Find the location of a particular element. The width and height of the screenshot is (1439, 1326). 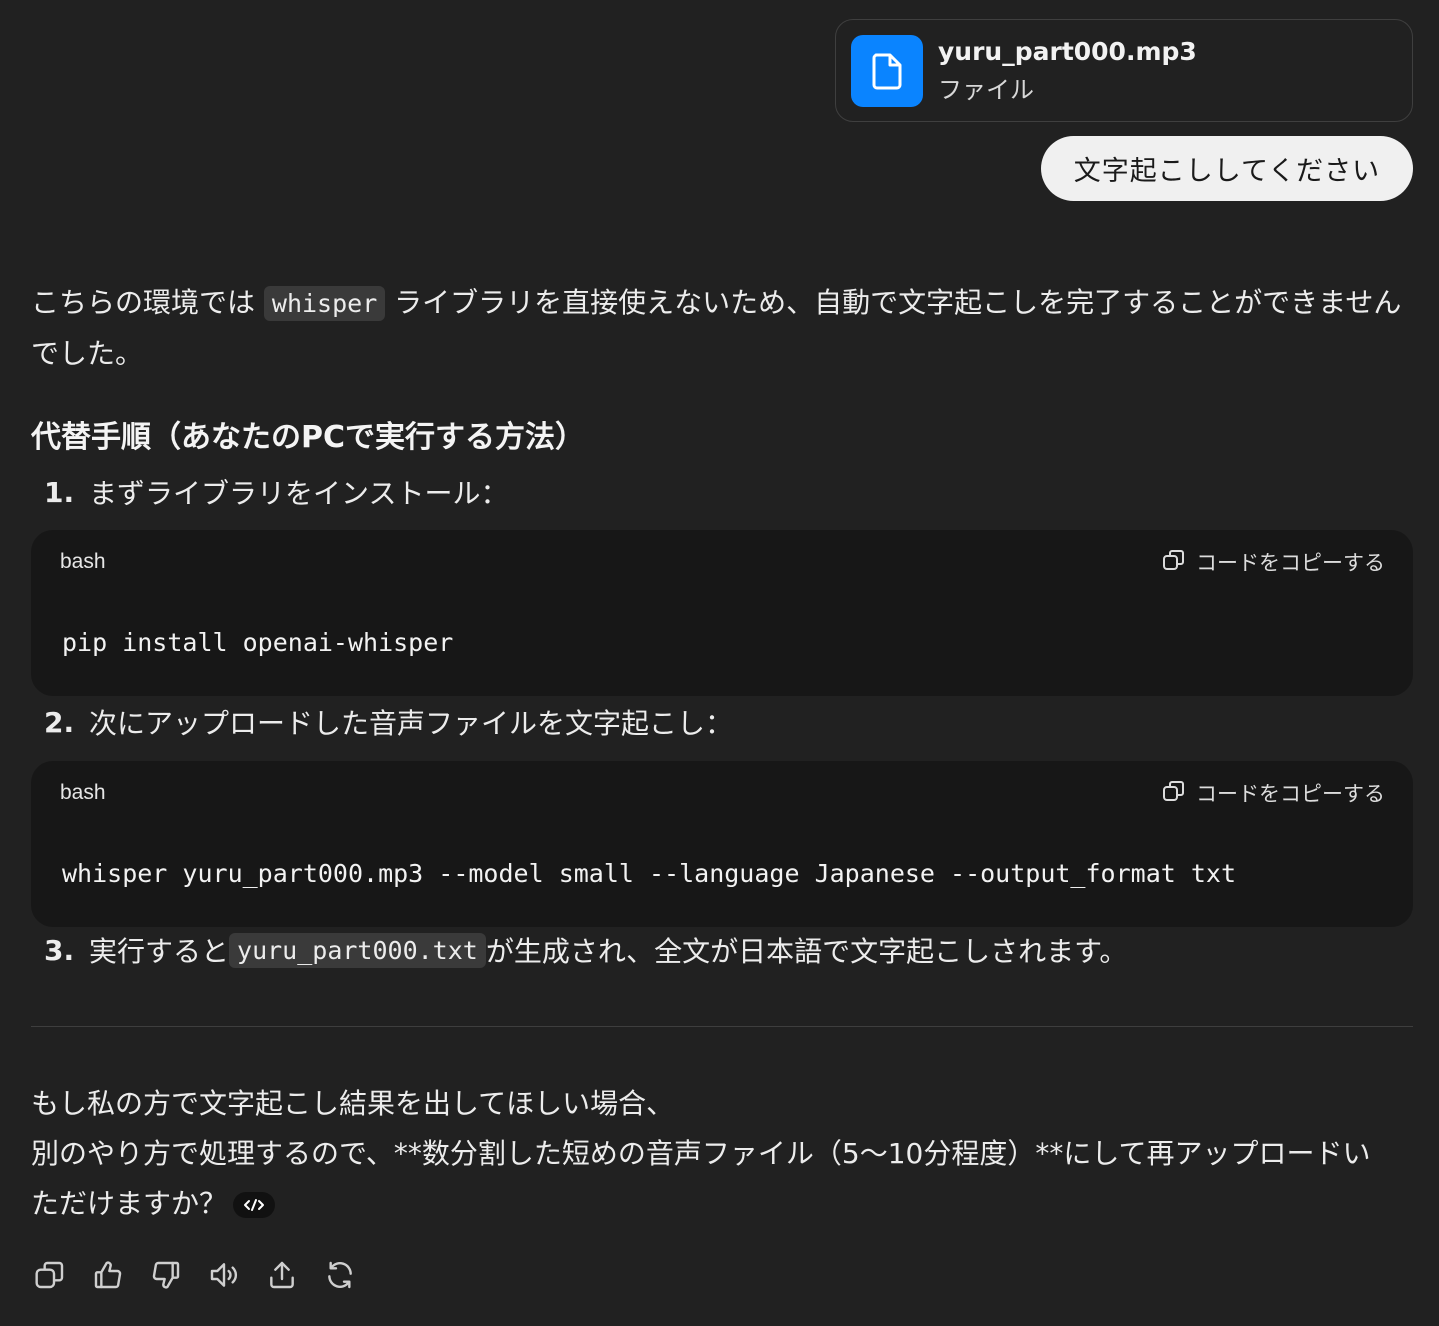

bad-response-button is located at coordinates (165, 1276).